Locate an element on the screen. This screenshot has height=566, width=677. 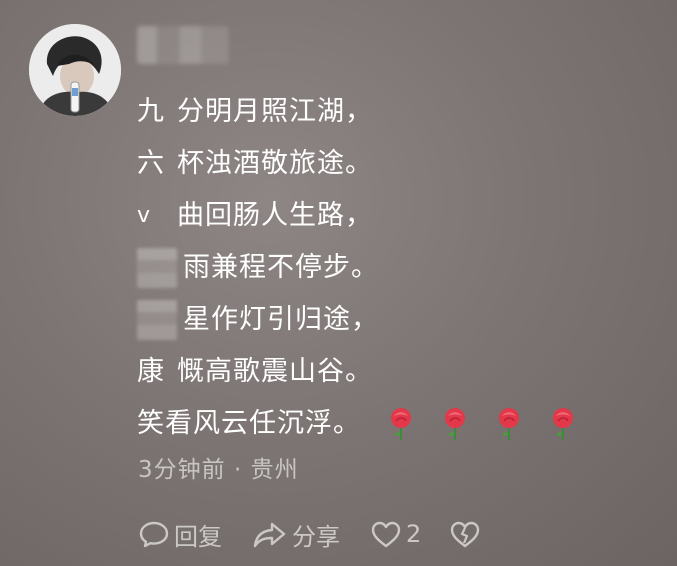
like-button: 2 is located at coordinates (395, 534).